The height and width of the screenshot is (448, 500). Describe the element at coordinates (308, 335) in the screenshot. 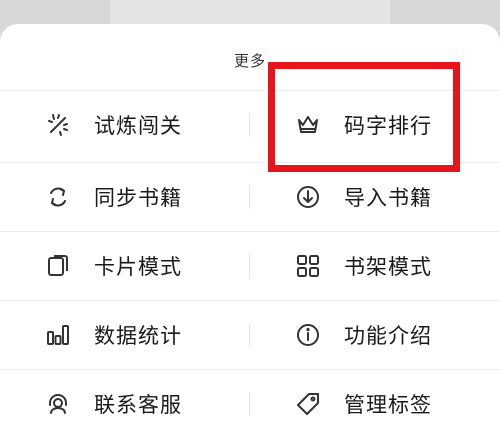

I see `info-icon` at that location.